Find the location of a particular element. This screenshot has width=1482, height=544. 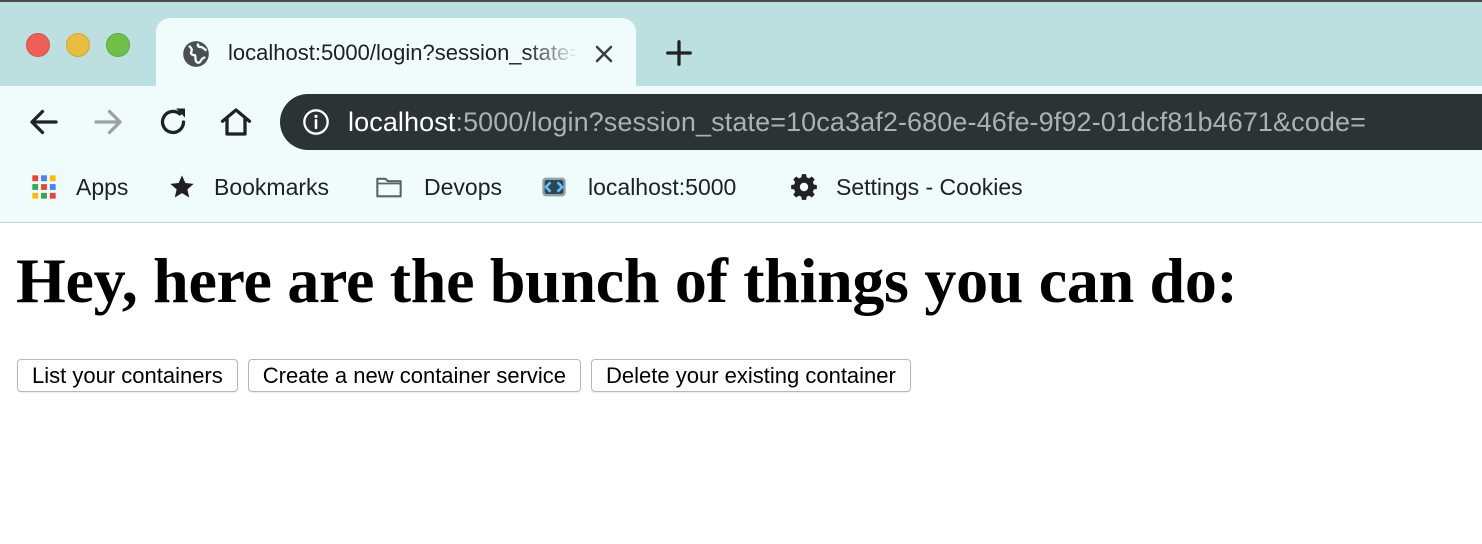

bookmark-localhost: localhost:5000 is located at coordinates (637, 187).